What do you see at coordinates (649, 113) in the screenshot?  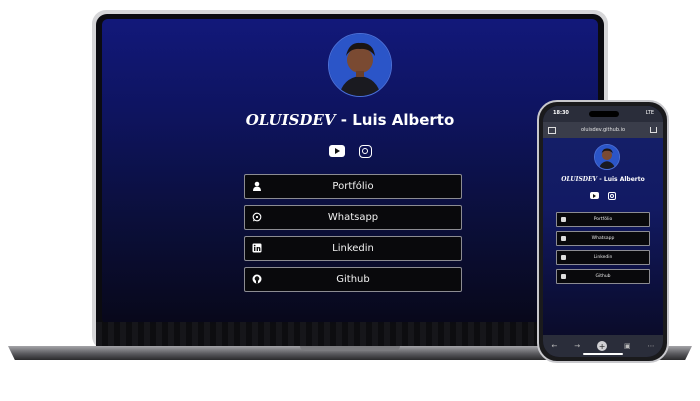 I see `status-signal: LTE` at bounding box center [649, 113].